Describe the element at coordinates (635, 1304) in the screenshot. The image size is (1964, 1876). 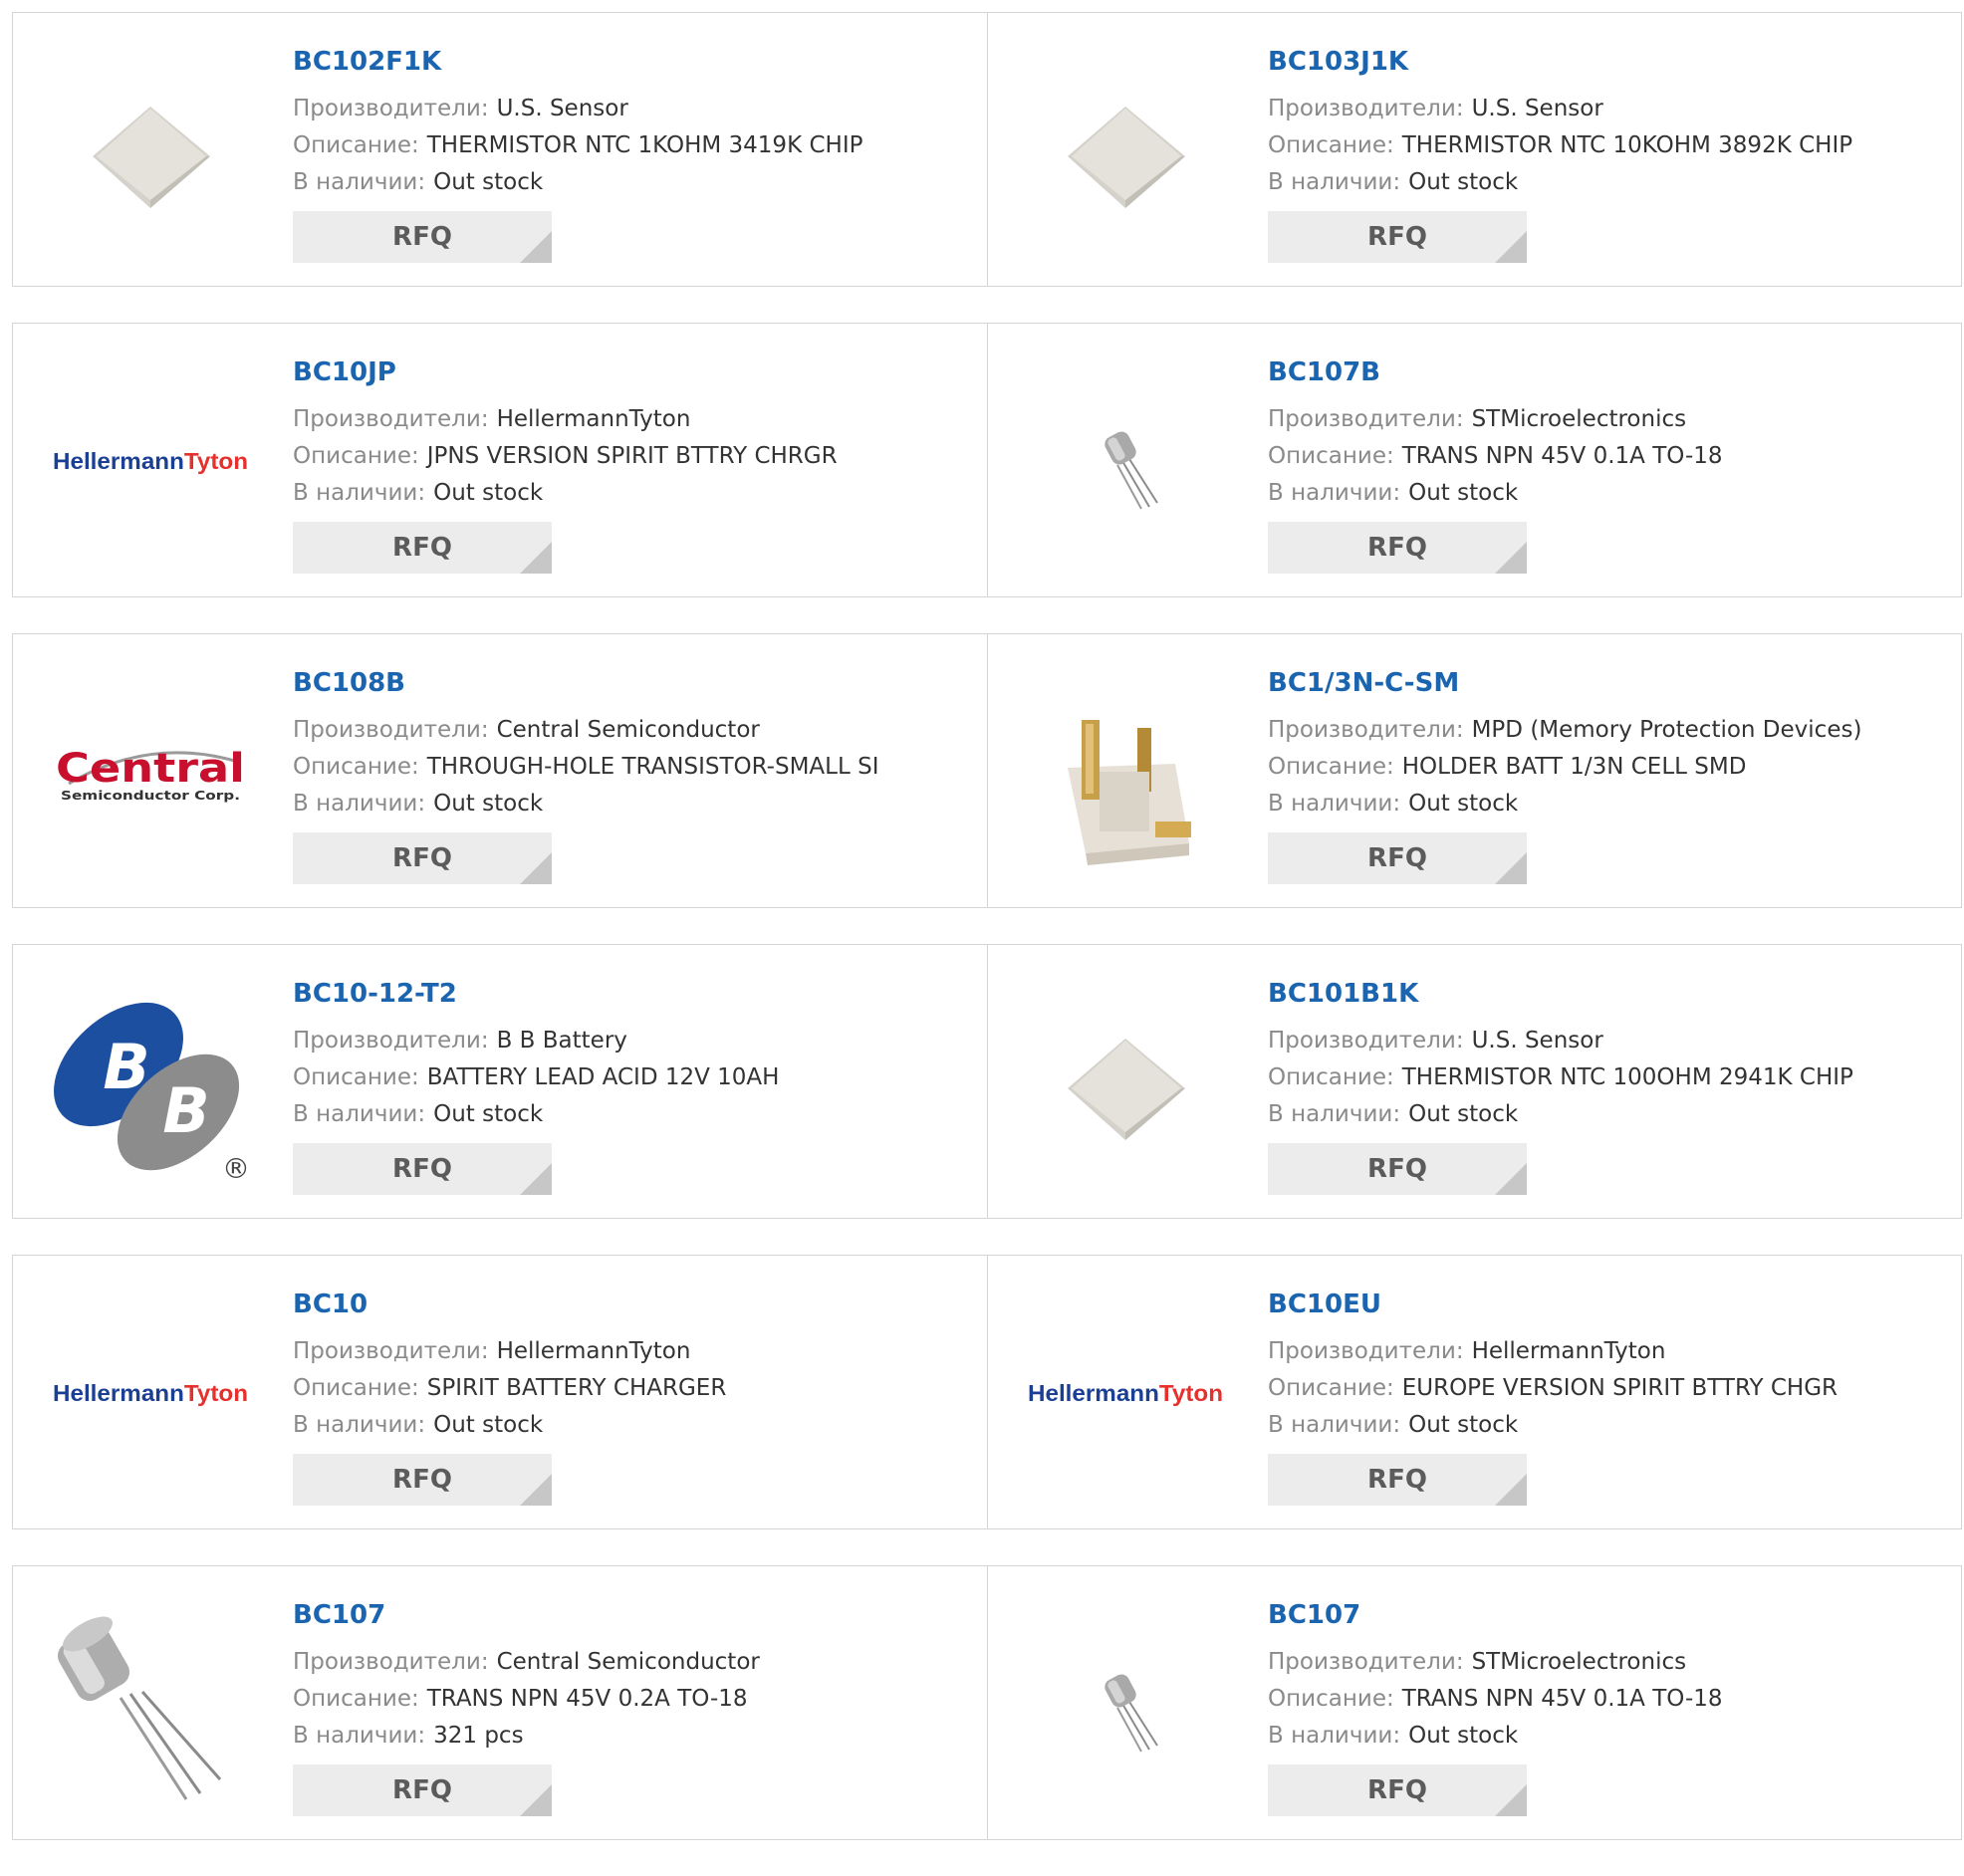
I see `part-number-link: BC10` at that location.